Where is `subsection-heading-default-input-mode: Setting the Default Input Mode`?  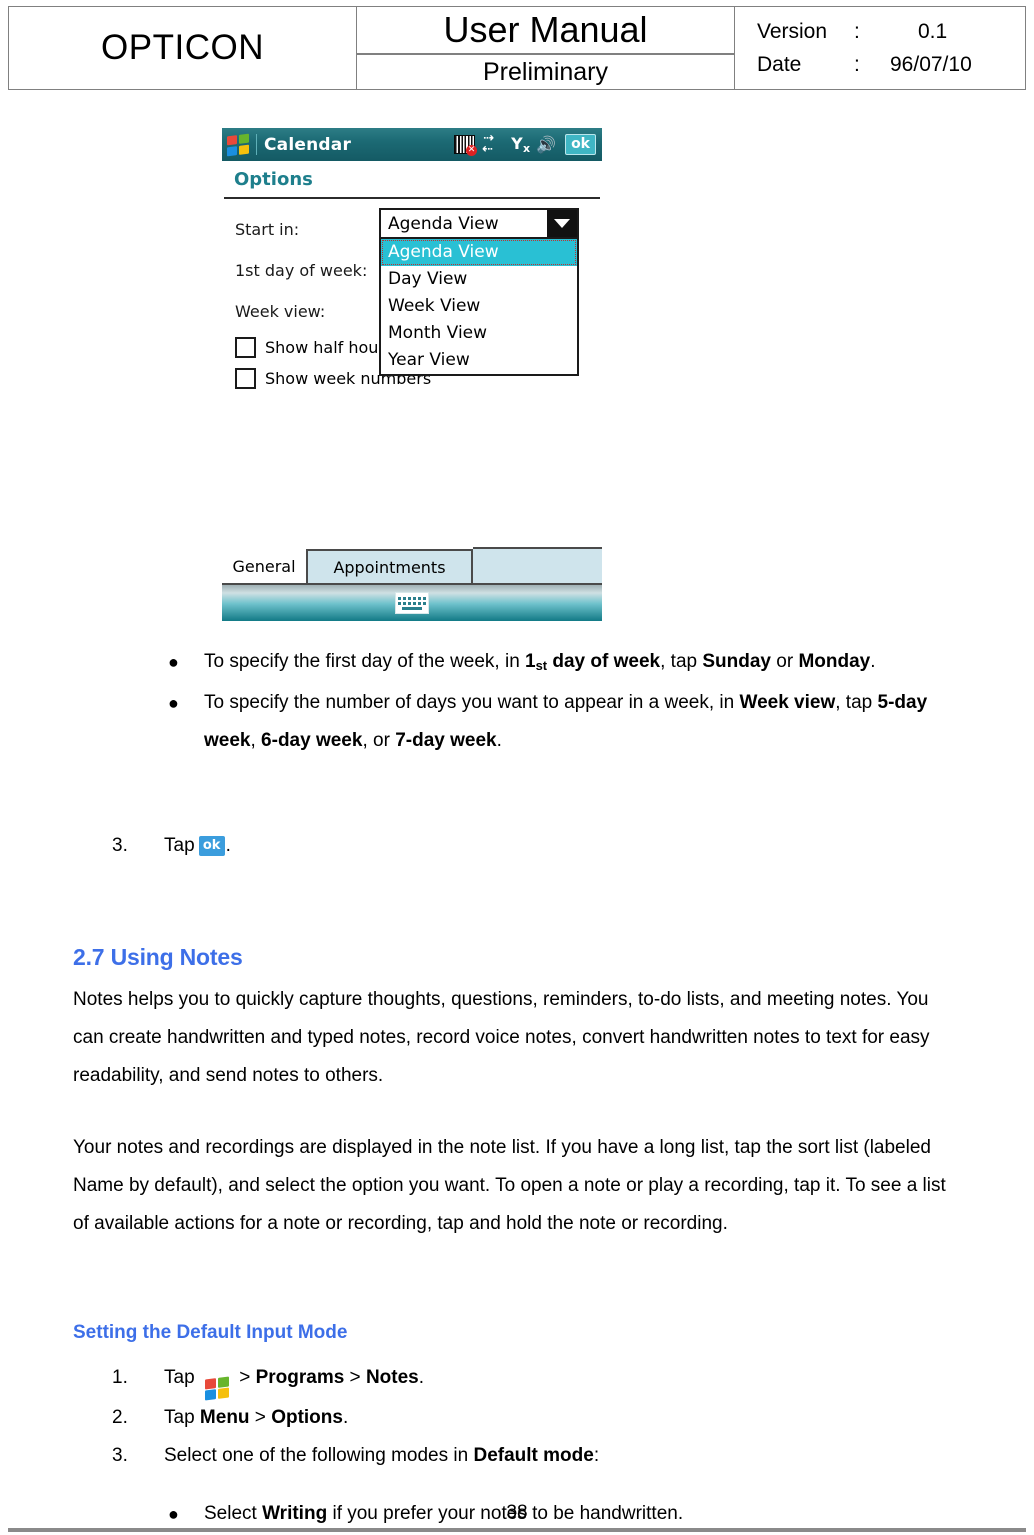 subsection-heading-default-input-mode: Setting the Default Input Mode is located at coordinates (210, 1332).